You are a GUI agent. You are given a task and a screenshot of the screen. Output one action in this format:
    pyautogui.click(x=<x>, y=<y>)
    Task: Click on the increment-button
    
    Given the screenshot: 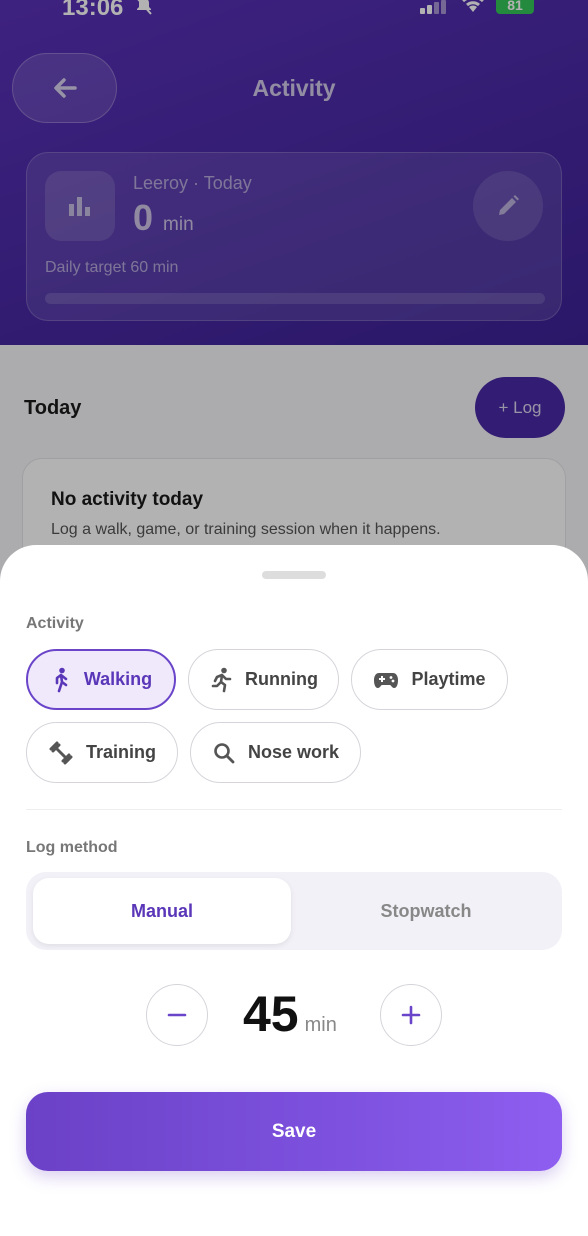 What is the action you would take?
    pyautogui.click(x=411, y=1015)
    